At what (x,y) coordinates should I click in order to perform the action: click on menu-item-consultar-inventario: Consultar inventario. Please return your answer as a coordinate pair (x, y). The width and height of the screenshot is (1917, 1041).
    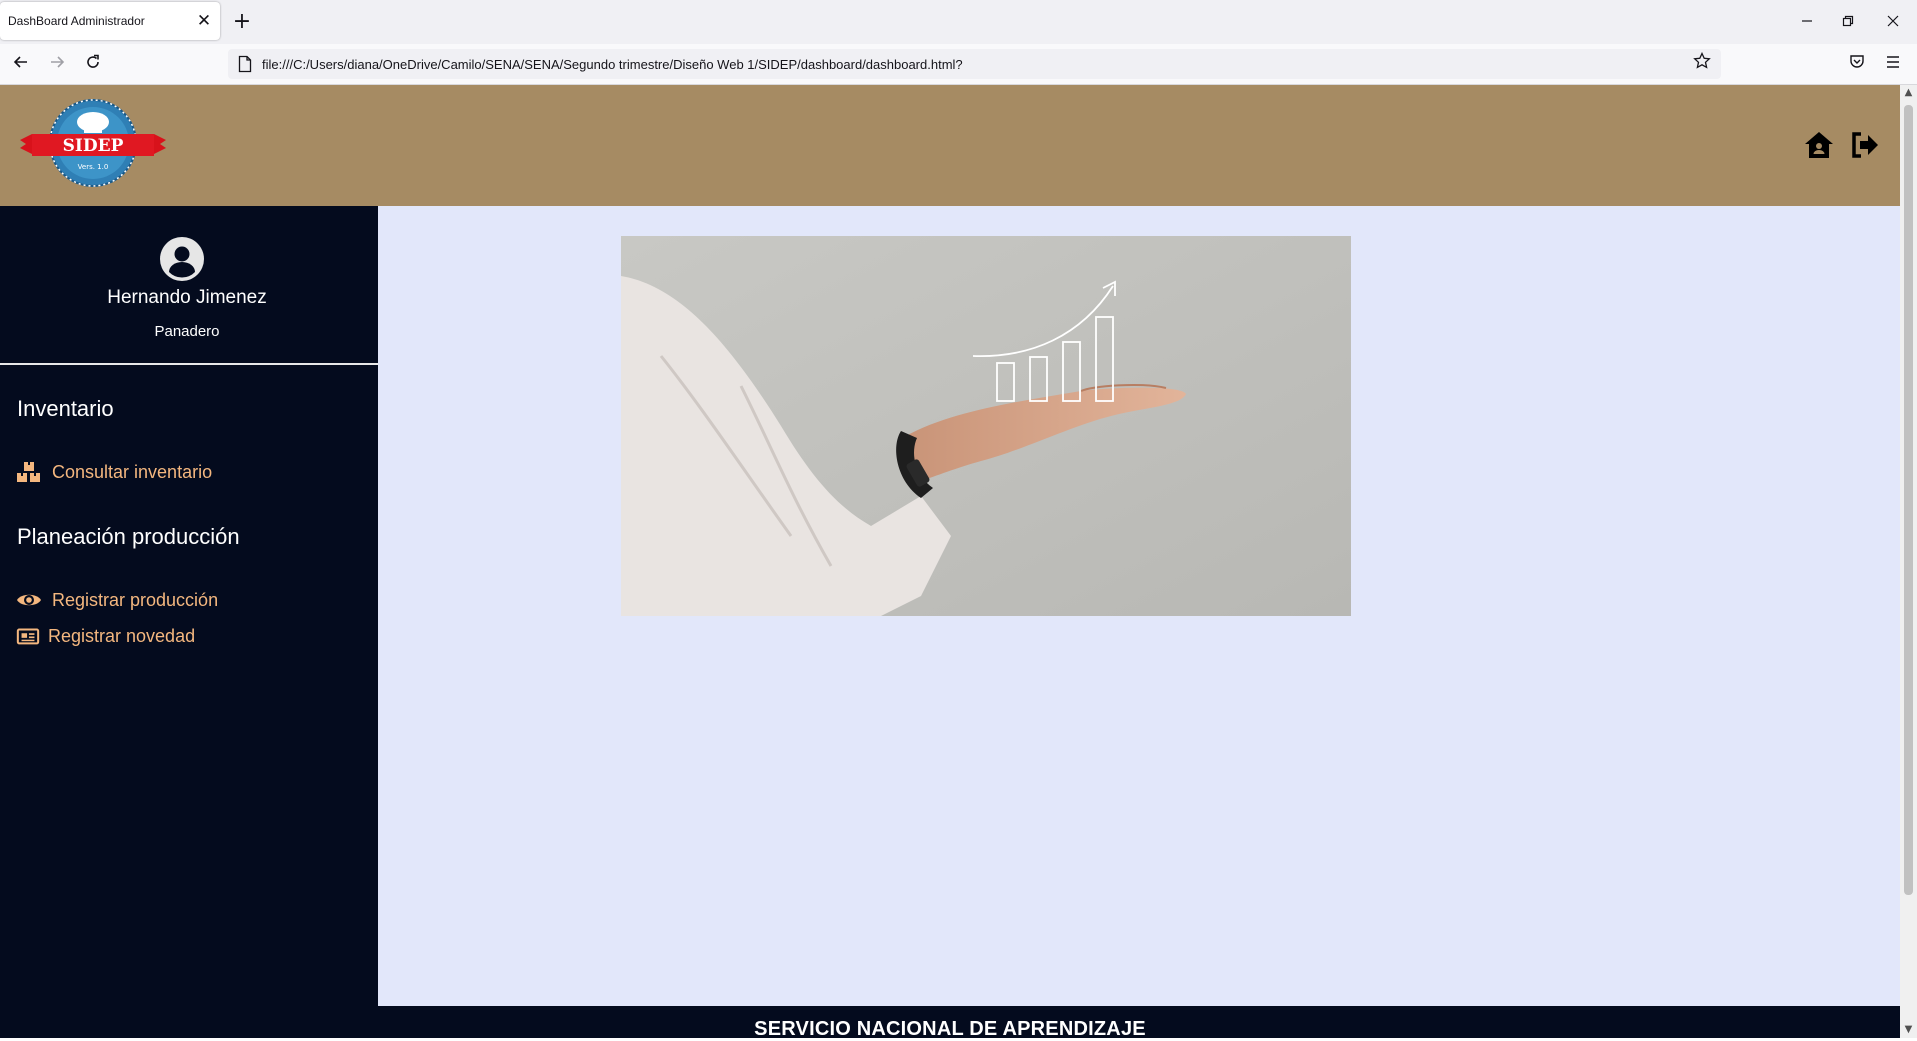
    Looking at the image, I should click on (114, 472).